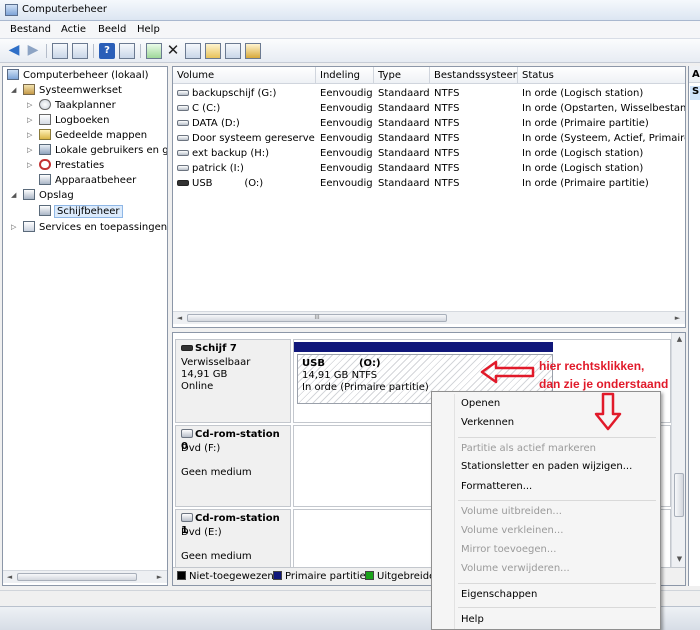 The width and height of the screenshot is (700, 630). What do you see at coordinates (173, 51) in the screenshot?
I see `delete-icon: ✕` at bounding box center [173, 51].